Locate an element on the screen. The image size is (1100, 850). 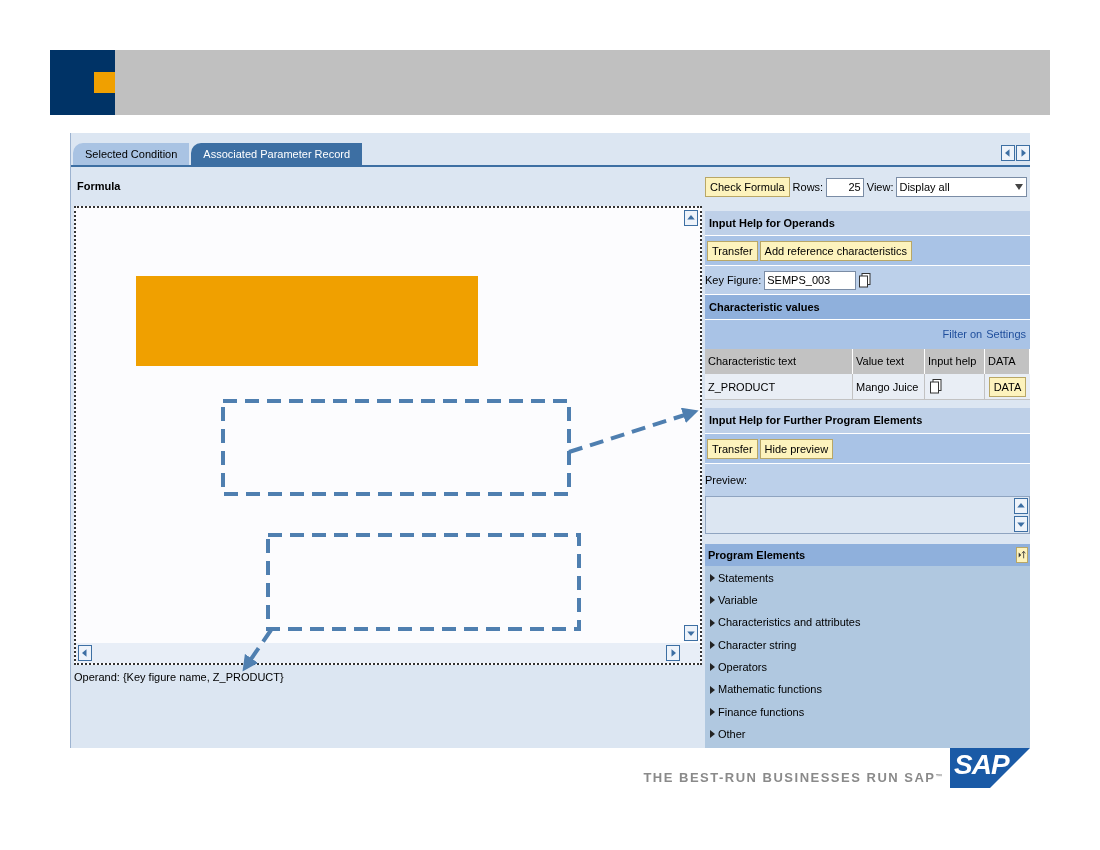
tree-item: Statements is located at coordinates (870, 578).